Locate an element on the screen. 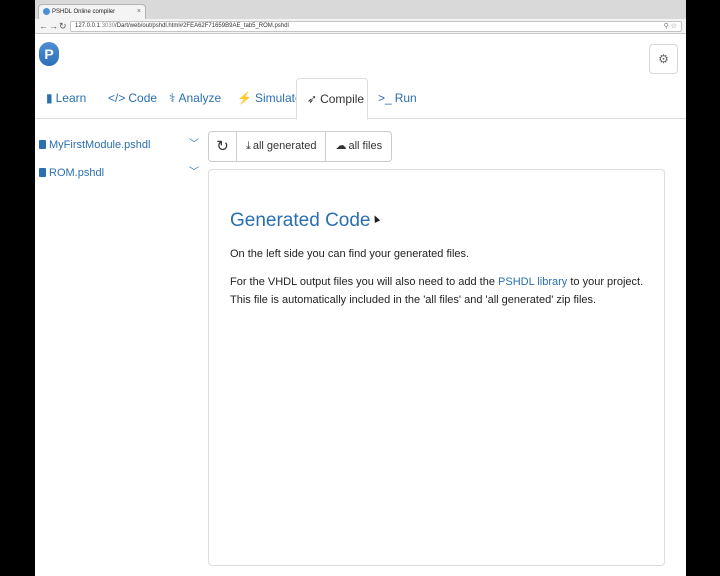 This screenshot has height=576, width=720. back-icon: ← is located at coordinates (43, 26).